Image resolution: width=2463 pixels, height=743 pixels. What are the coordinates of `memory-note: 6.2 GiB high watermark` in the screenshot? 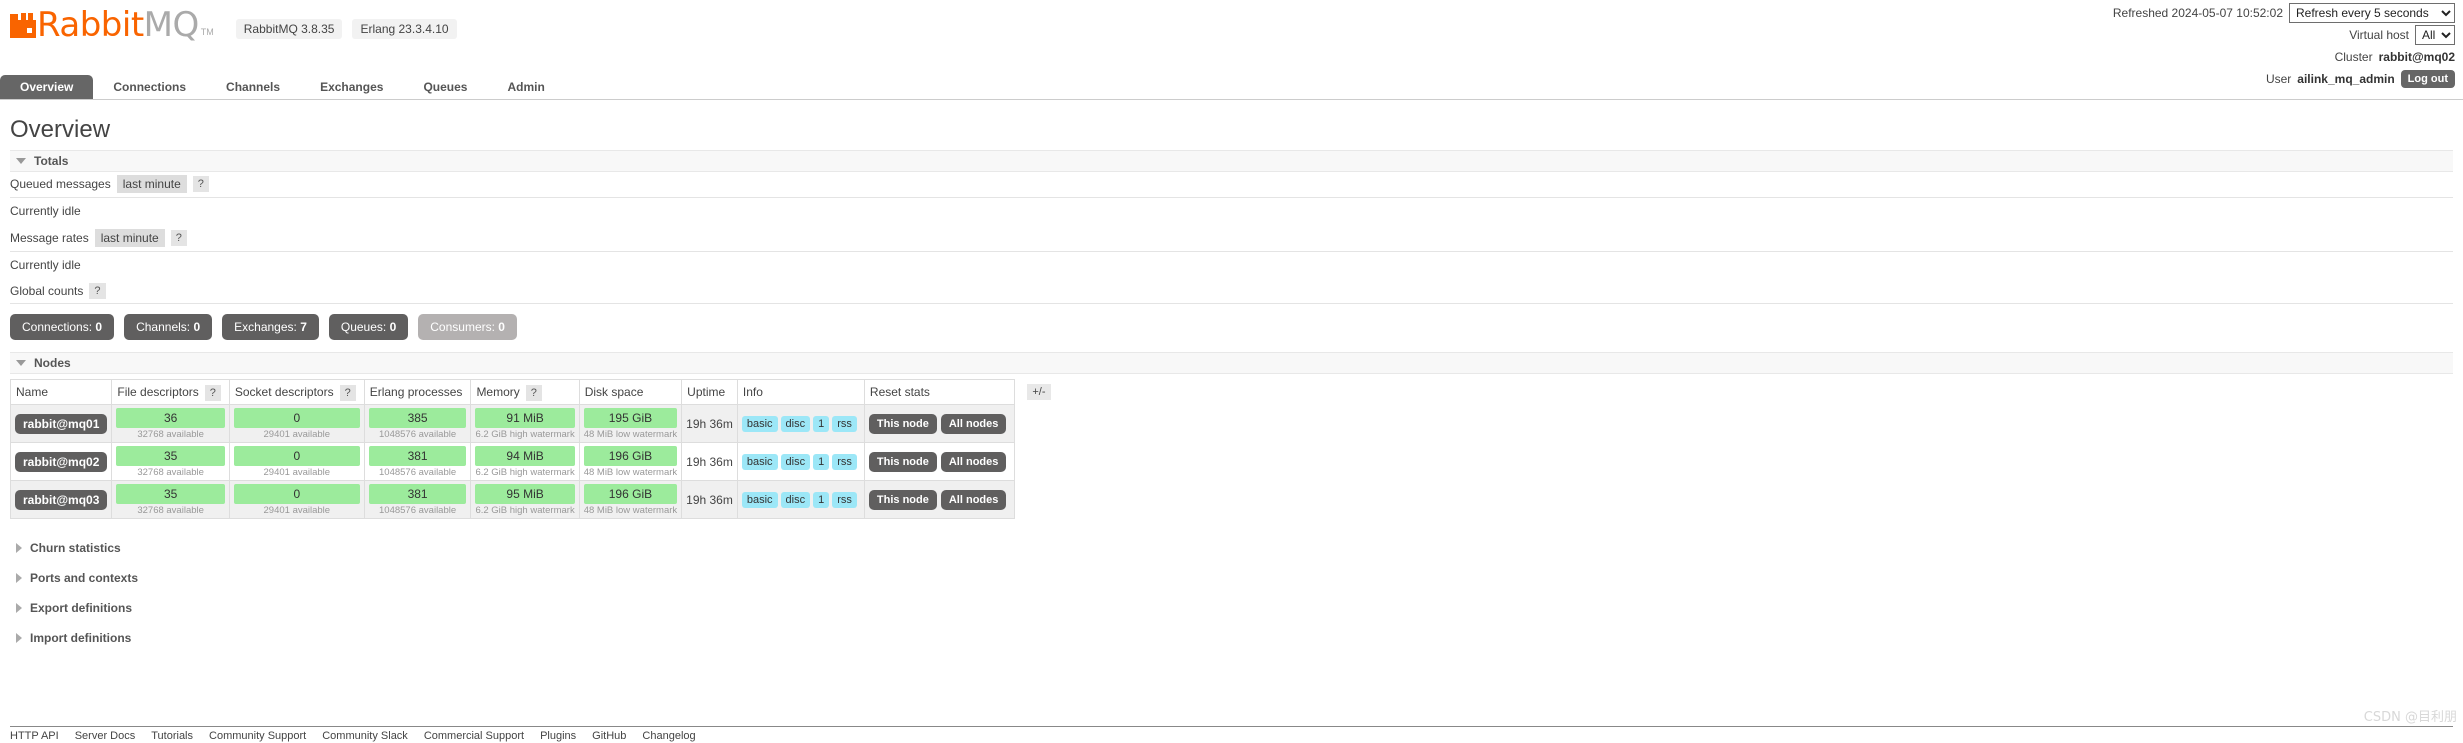 It's located at (525, 472).